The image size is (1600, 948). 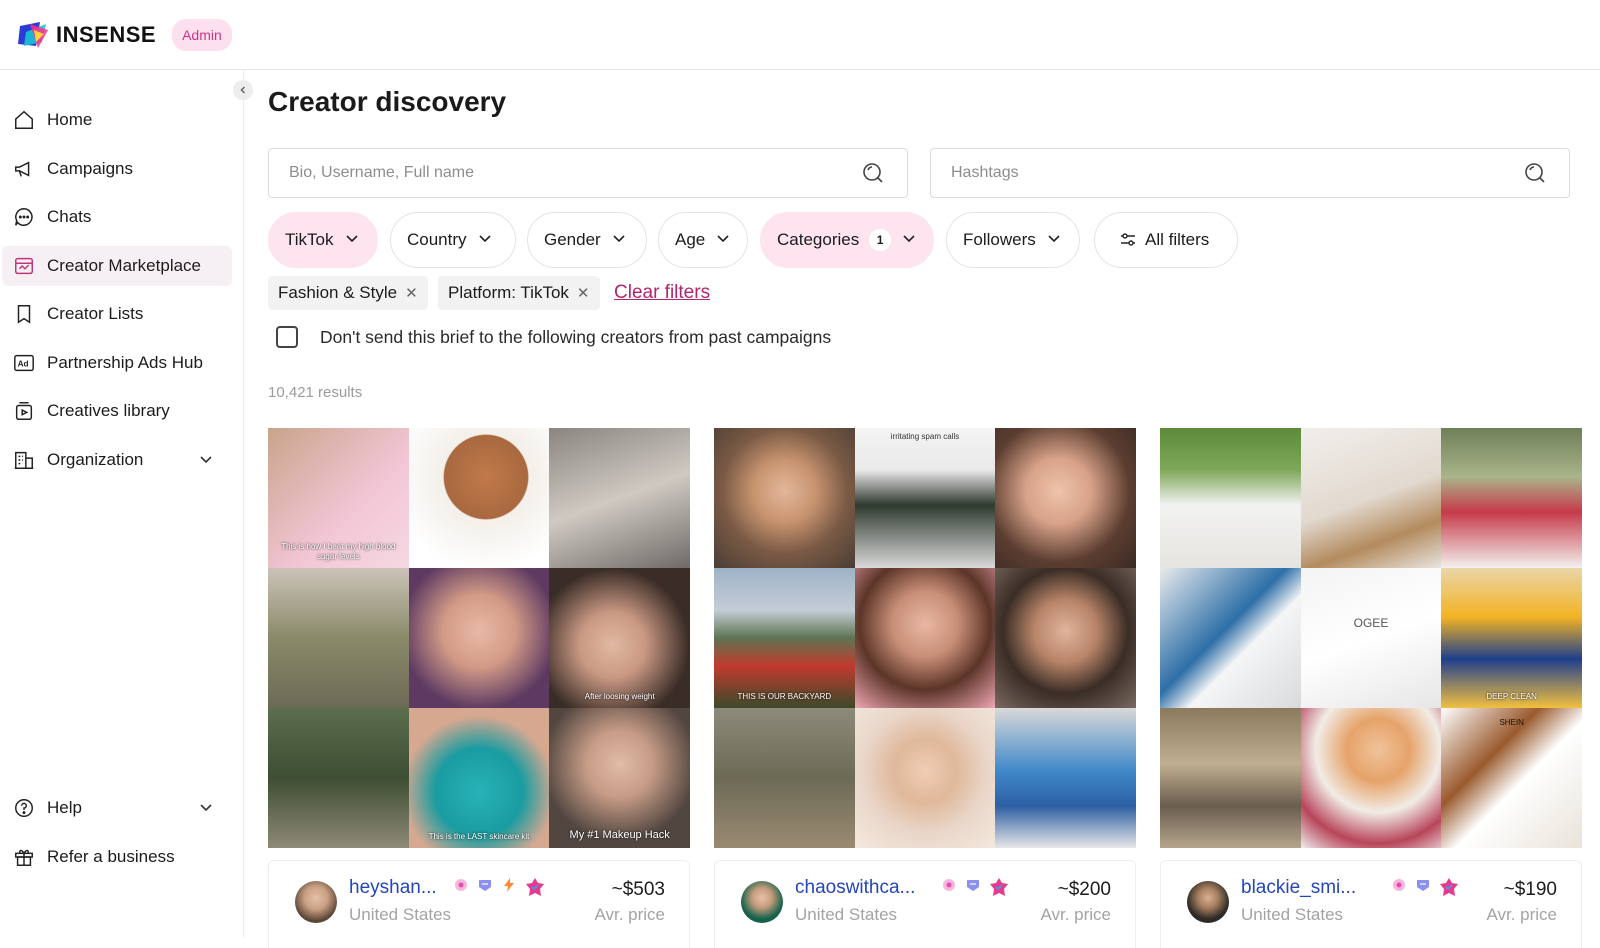 What do you see at coordinates (519, 293) in the screenshot?
I see `active-filter-tag: Platform: TikTok ✕` at bounding box center [519, 293].